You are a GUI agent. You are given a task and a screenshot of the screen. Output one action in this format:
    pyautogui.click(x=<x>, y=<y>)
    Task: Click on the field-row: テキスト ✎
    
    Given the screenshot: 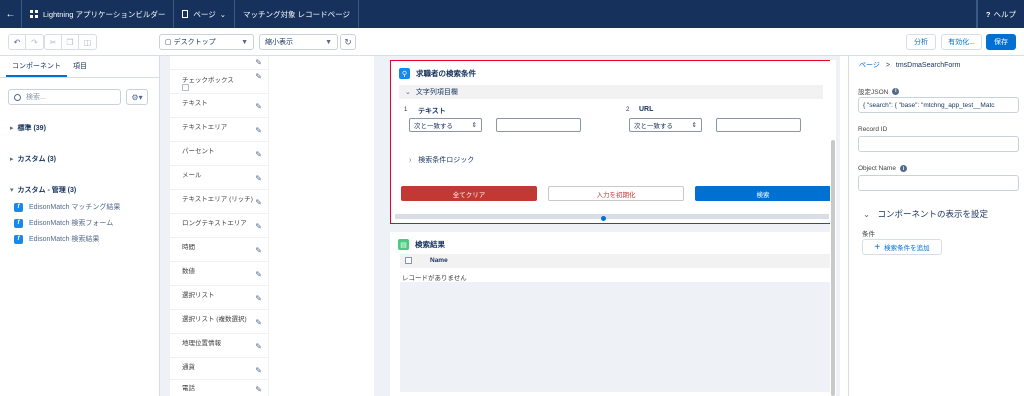 What is the action you would take?
    pyautogui.click(x=219, y=106)
    